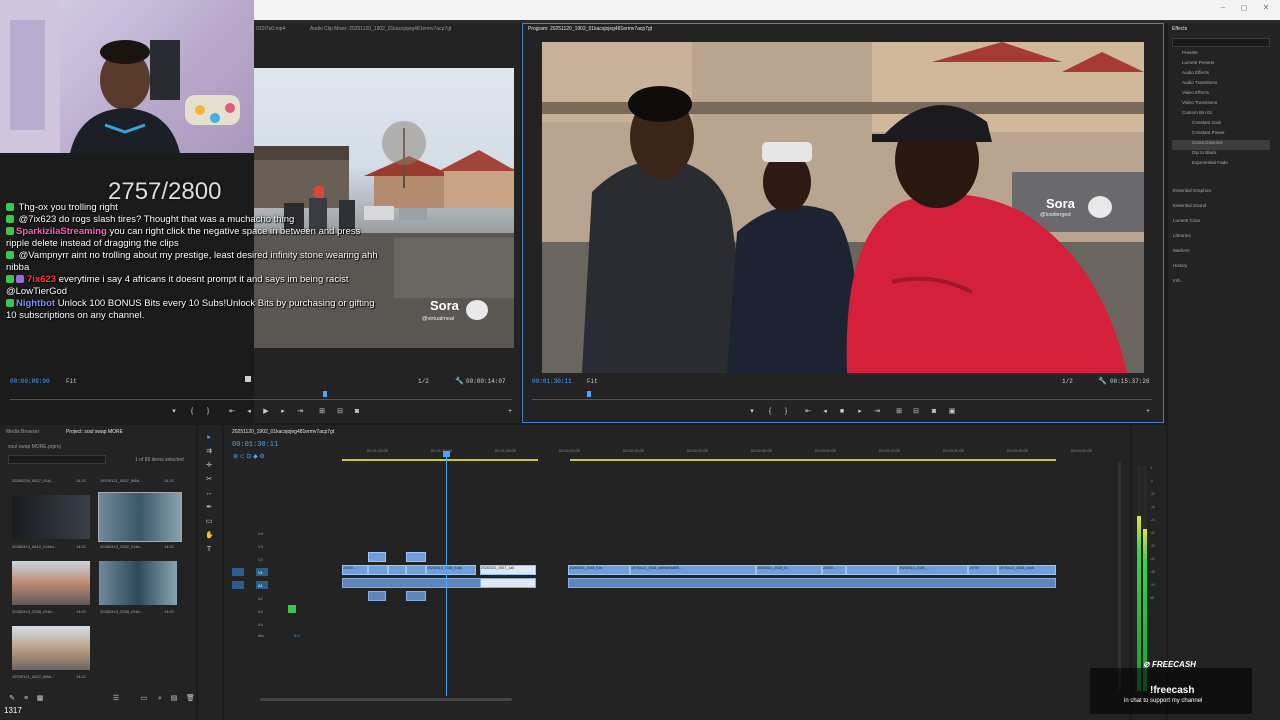 Image resolution: width=1280 pixels, height=720 pixels. Describe the element at coordinates (266, 412) in the screenshot. I see `play-icon: ▶` at that location.